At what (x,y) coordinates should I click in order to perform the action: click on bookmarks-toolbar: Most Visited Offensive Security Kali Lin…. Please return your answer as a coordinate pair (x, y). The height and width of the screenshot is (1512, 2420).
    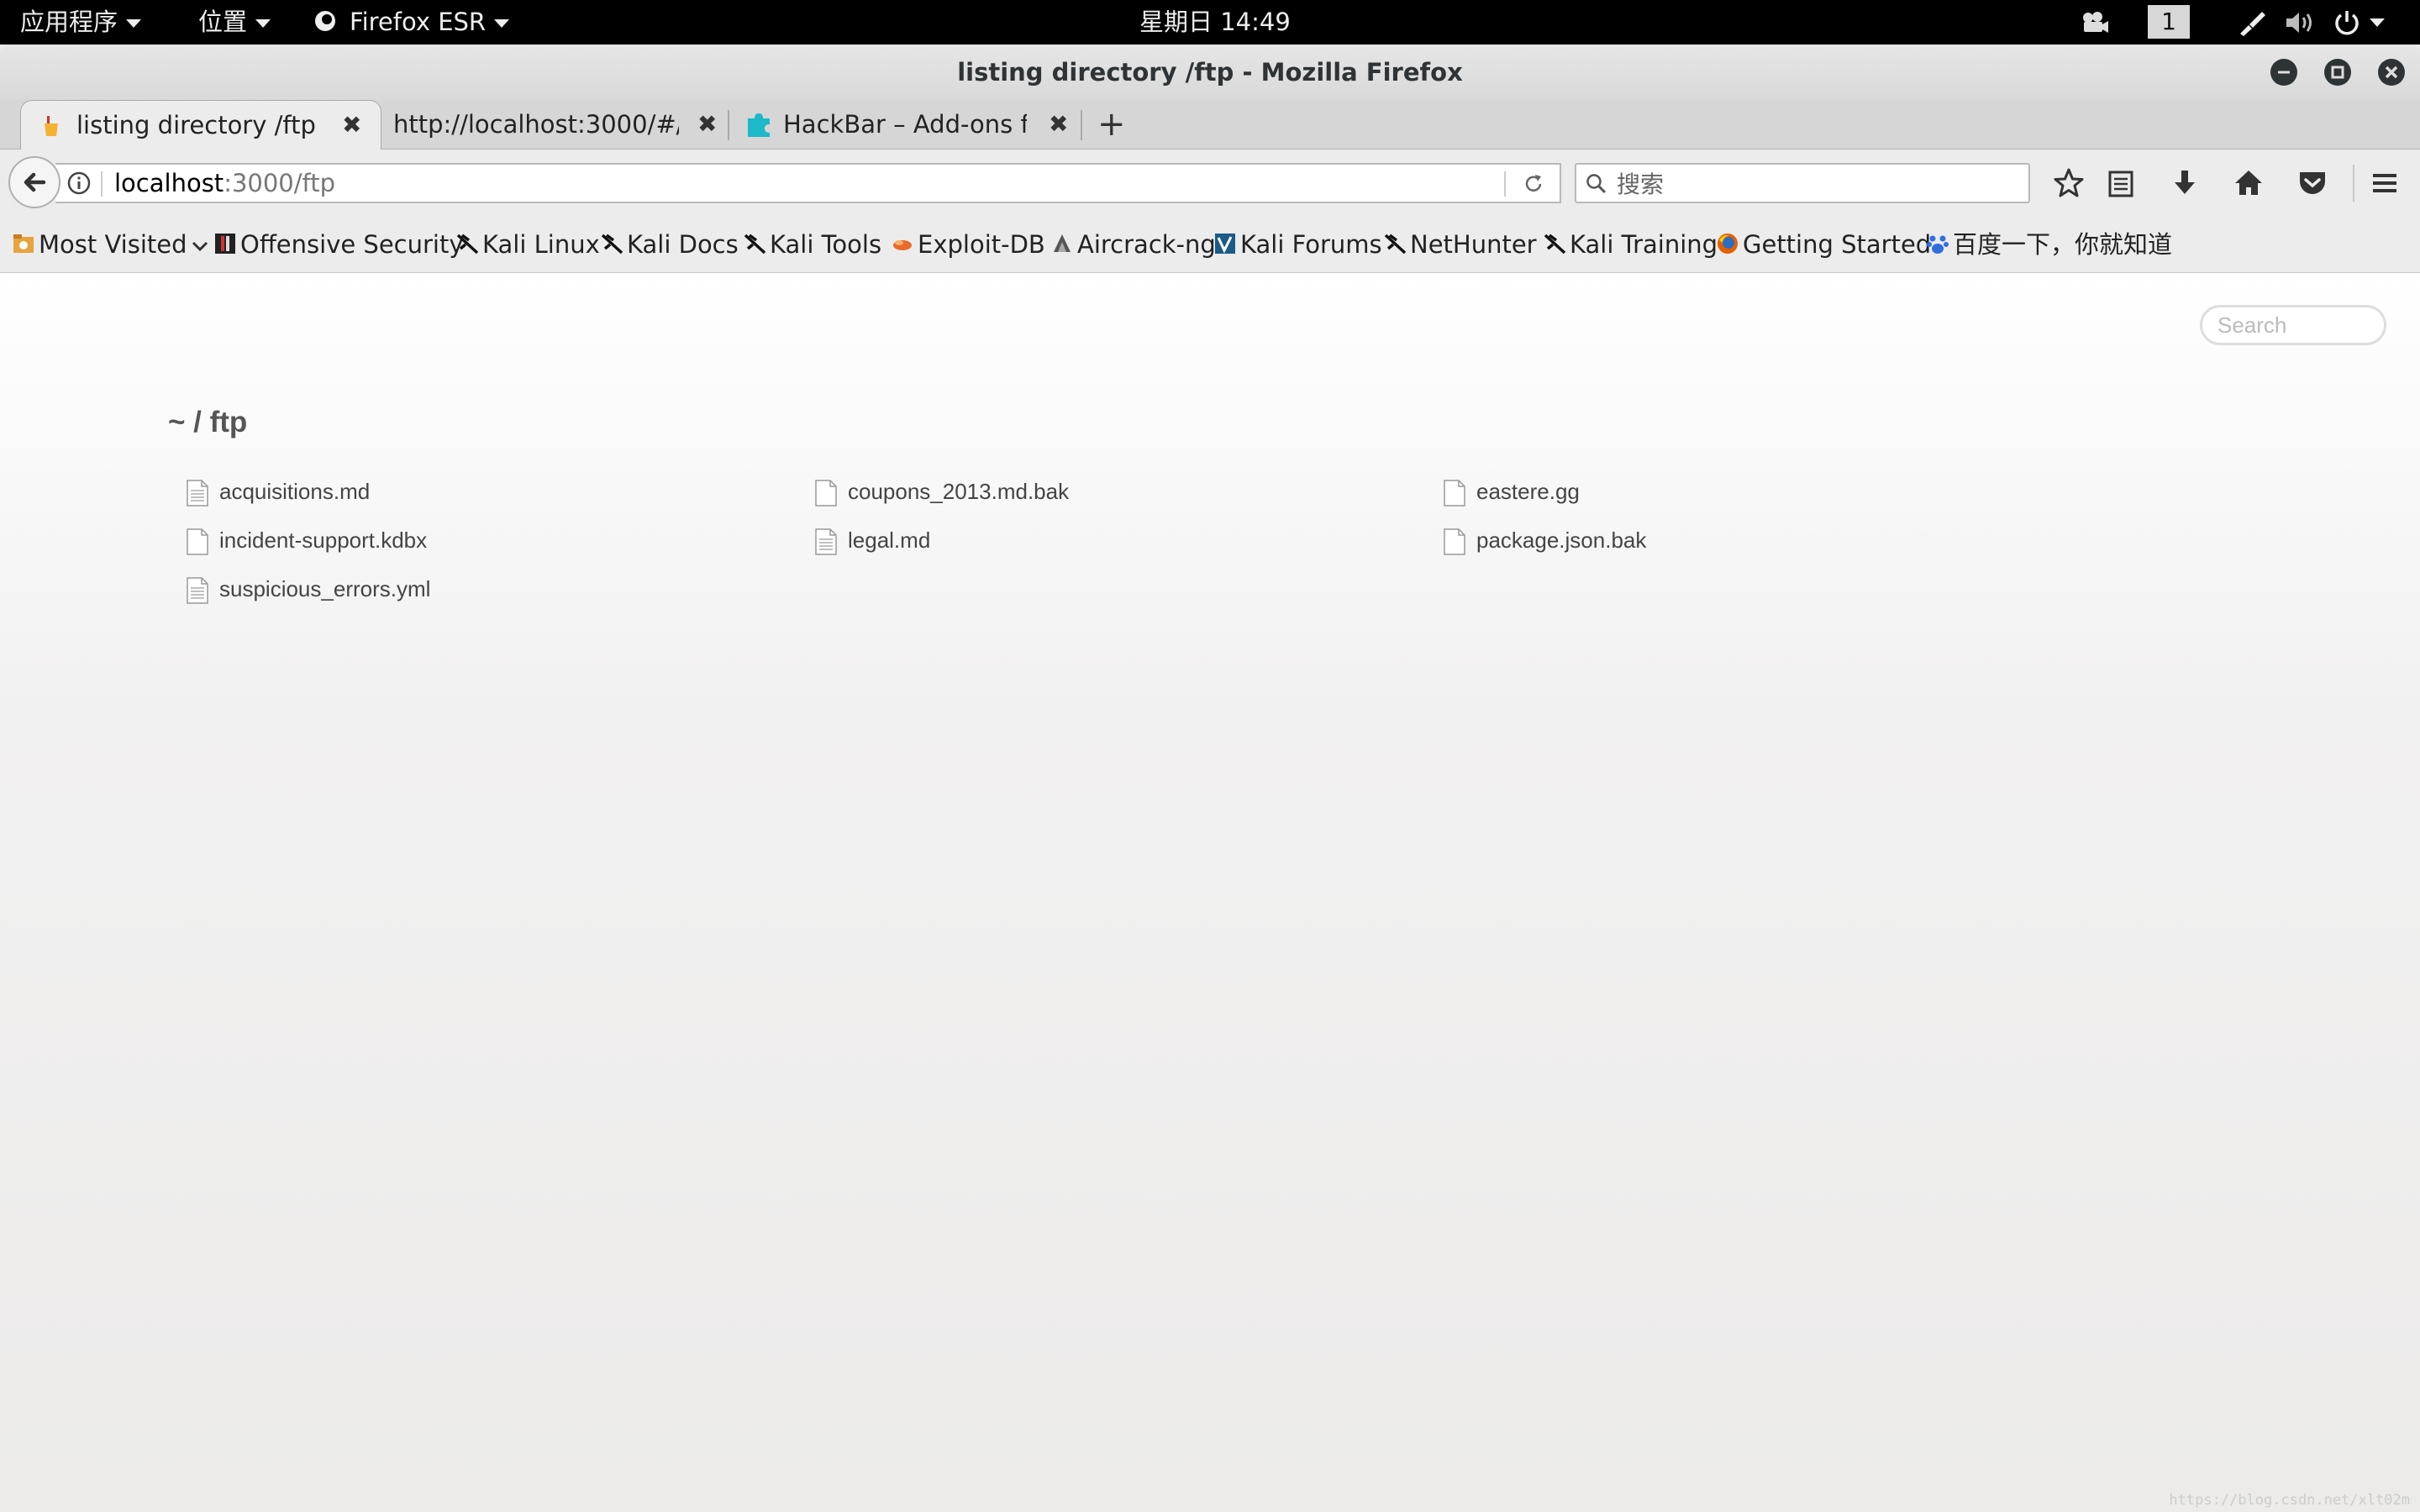
    Looking at the image, I should click on (1210, 245).